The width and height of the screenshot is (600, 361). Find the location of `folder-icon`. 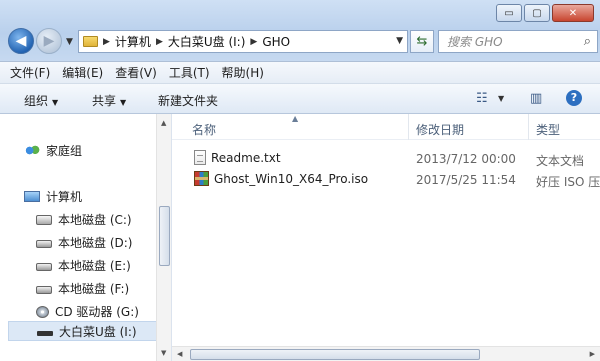

folder-icon is located at coordinates (90, 41).